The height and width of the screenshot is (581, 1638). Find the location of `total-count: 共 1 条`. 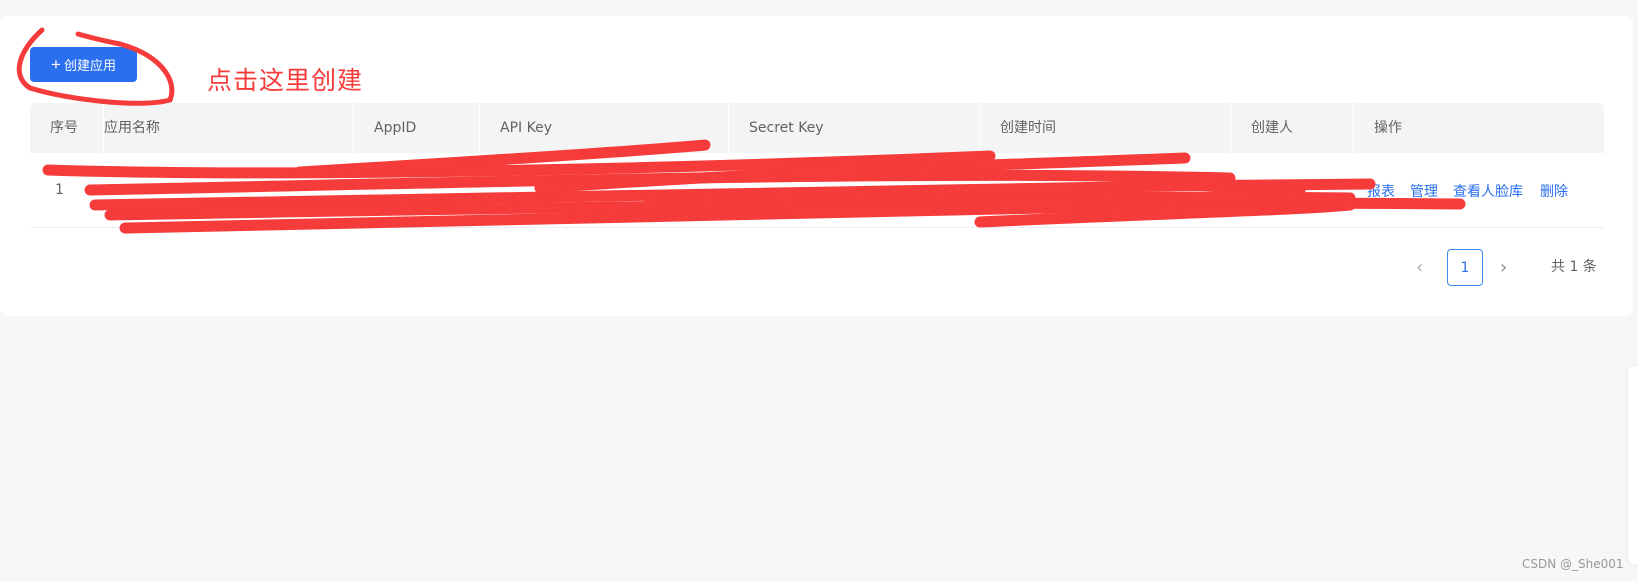

total-count: 共 1 条 is located at coordinates (1574, 267).